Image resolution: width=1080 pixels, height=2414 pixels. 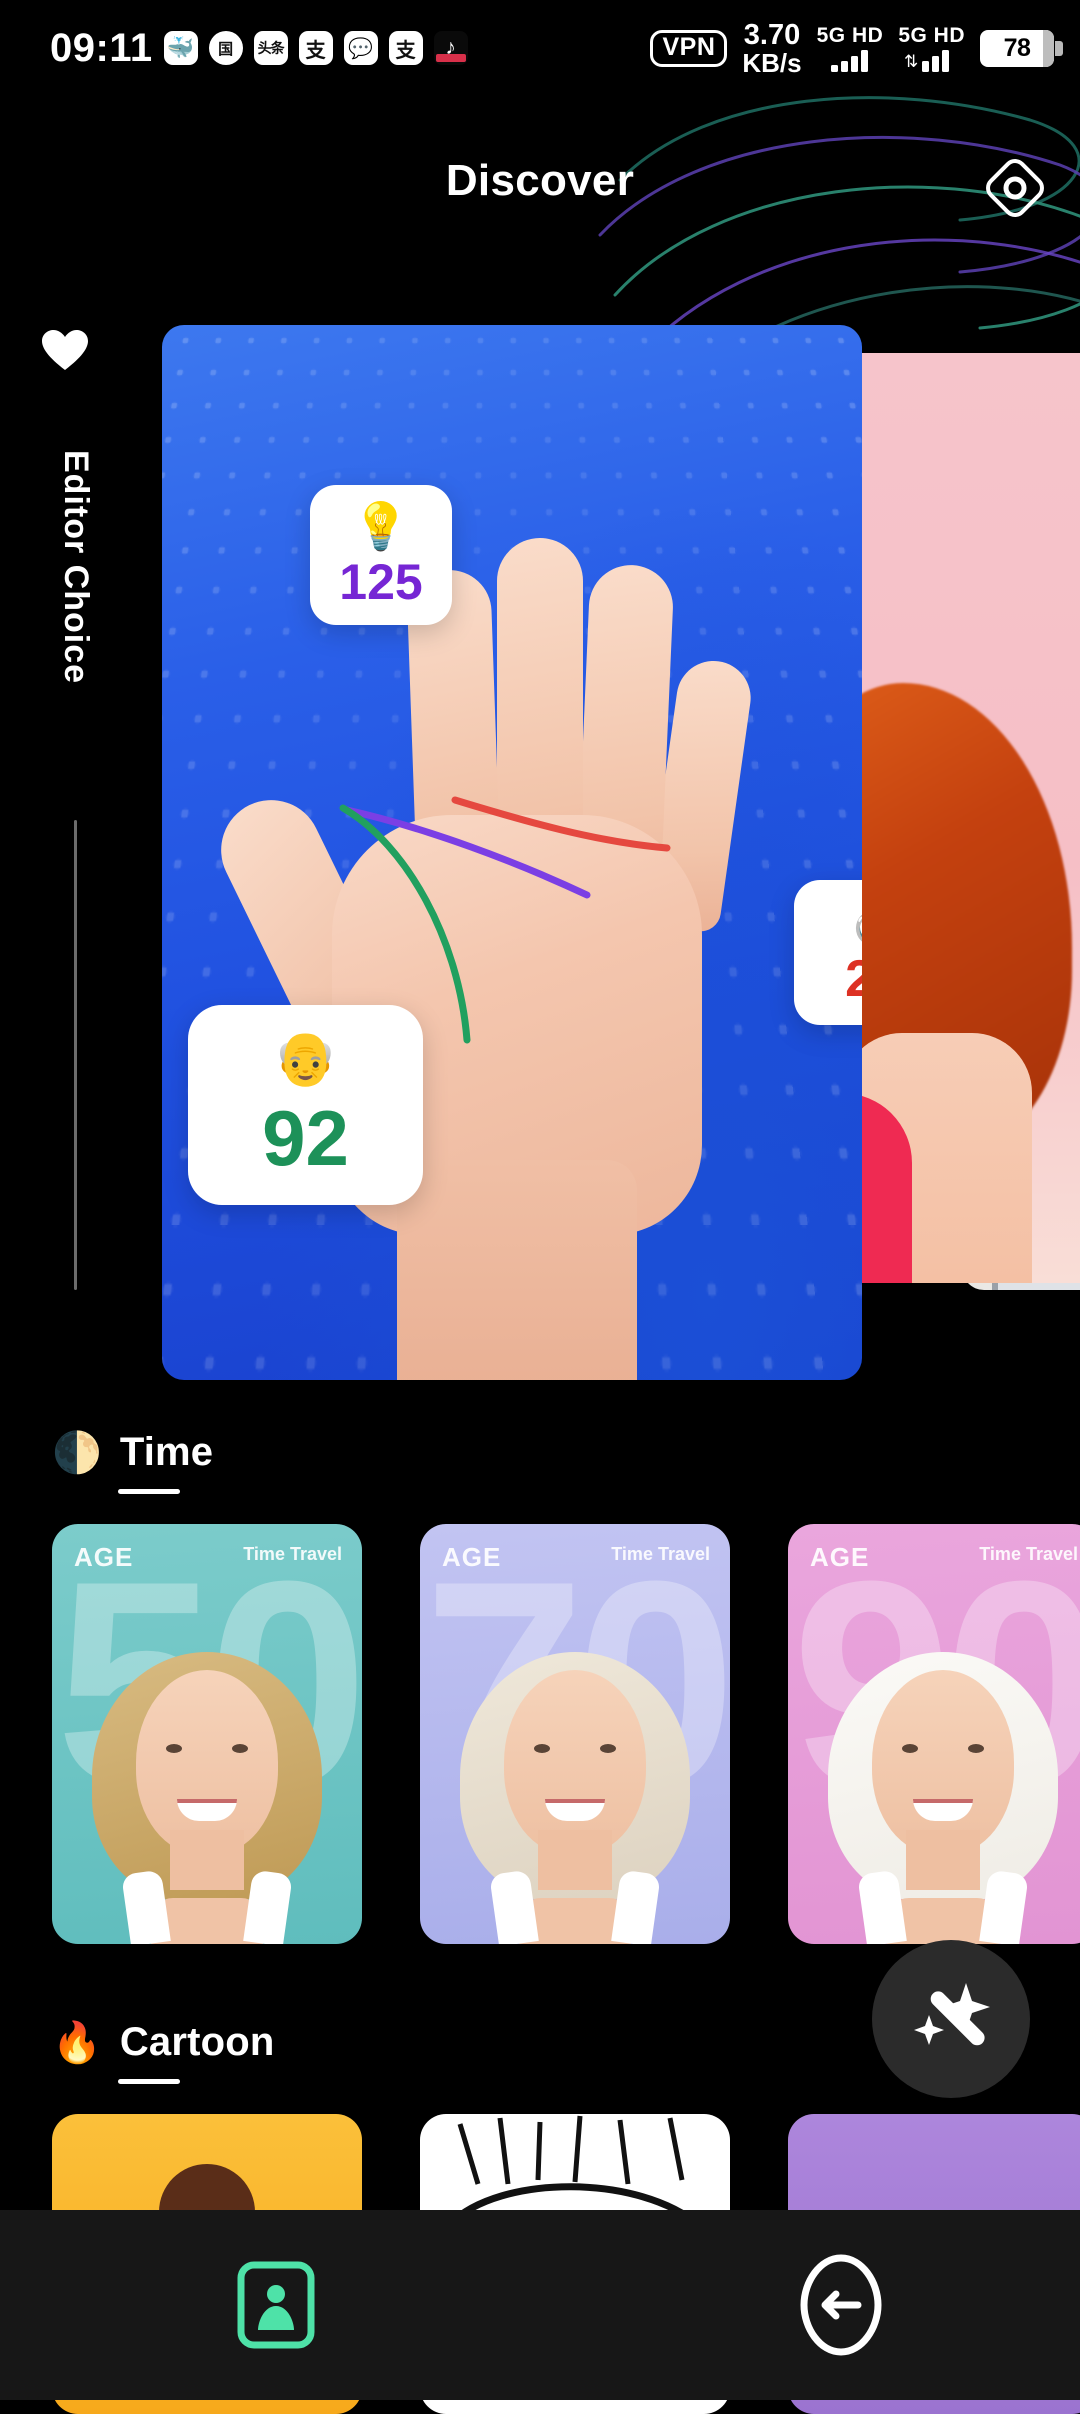 I want to click on status-clock: 09:11, so click(x=101, y=48).